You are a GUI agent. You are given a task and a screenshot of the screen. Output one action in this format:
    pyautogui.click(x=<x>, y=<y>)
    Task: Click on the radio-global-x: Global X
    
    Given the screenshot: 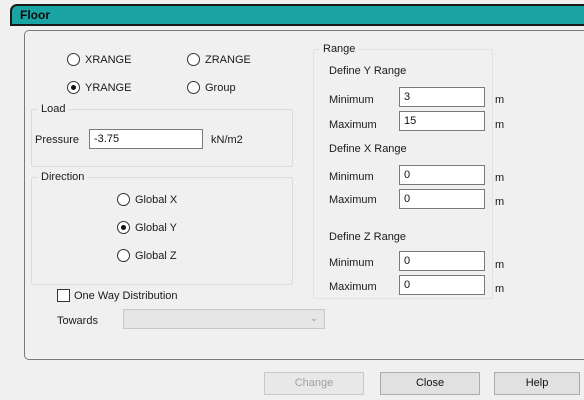 What is the action you would take?
    pyautogui.click(x=147, y=199)
    